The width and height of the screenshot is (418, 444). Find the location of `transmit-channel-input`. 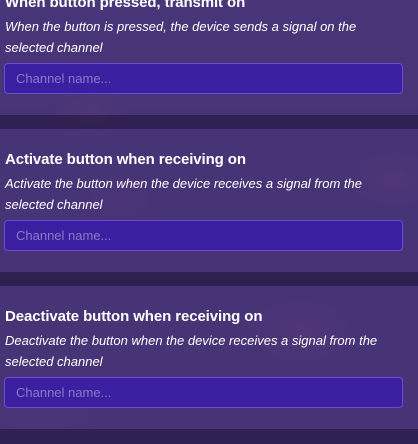

transmit-channel-input is located at coordinates (203, 78).